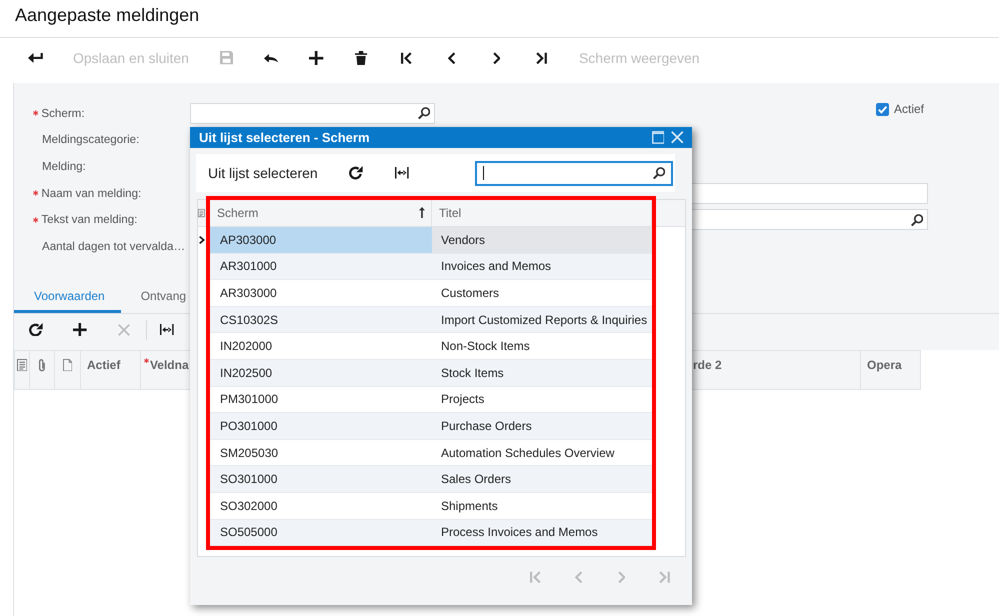 This screenshot has width=999, height=616. I want to click on dialog-toolbar-label: Uit lijst selecteren, so click(263, 173).